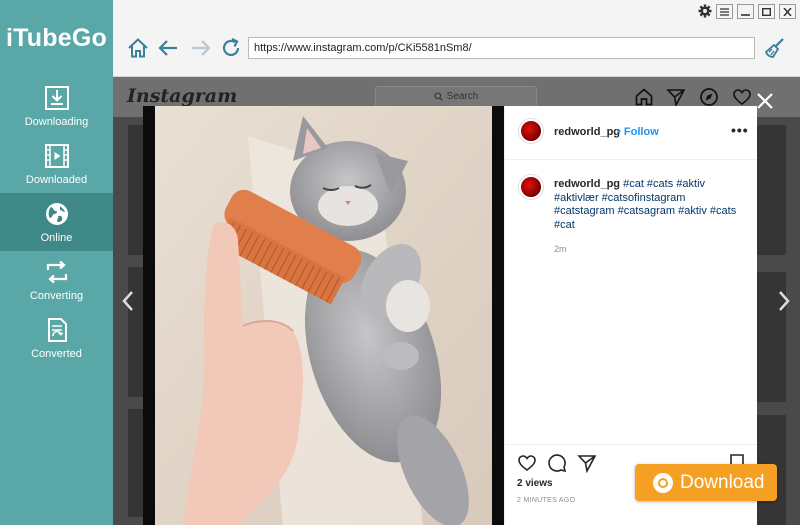 This screenshot has height=525, width=800. I want to click on like-heart-icon, so click(527, 463).